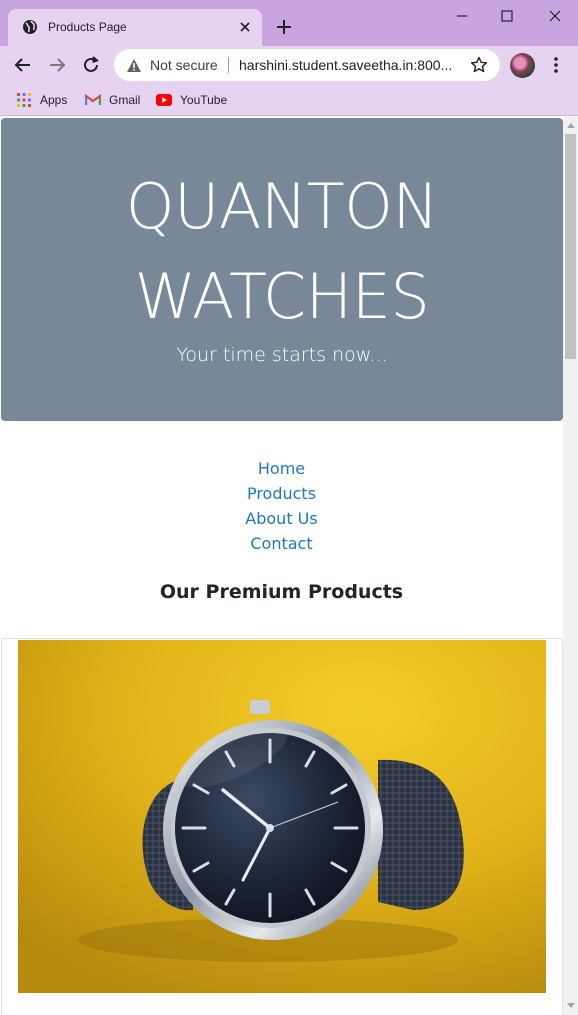 The image size is (578, 1015). Describe the element at coordinates (571, 1005) in the screenshot. I see `scroll-down-arrow-icon` at that location.